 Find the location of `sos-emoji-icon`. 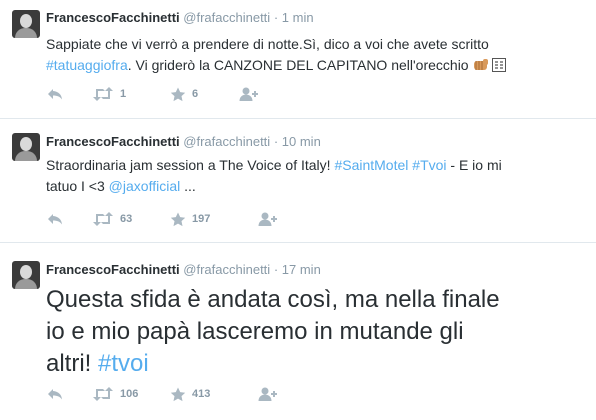

sos-emoji-icon is located at coordinates (499, 67).